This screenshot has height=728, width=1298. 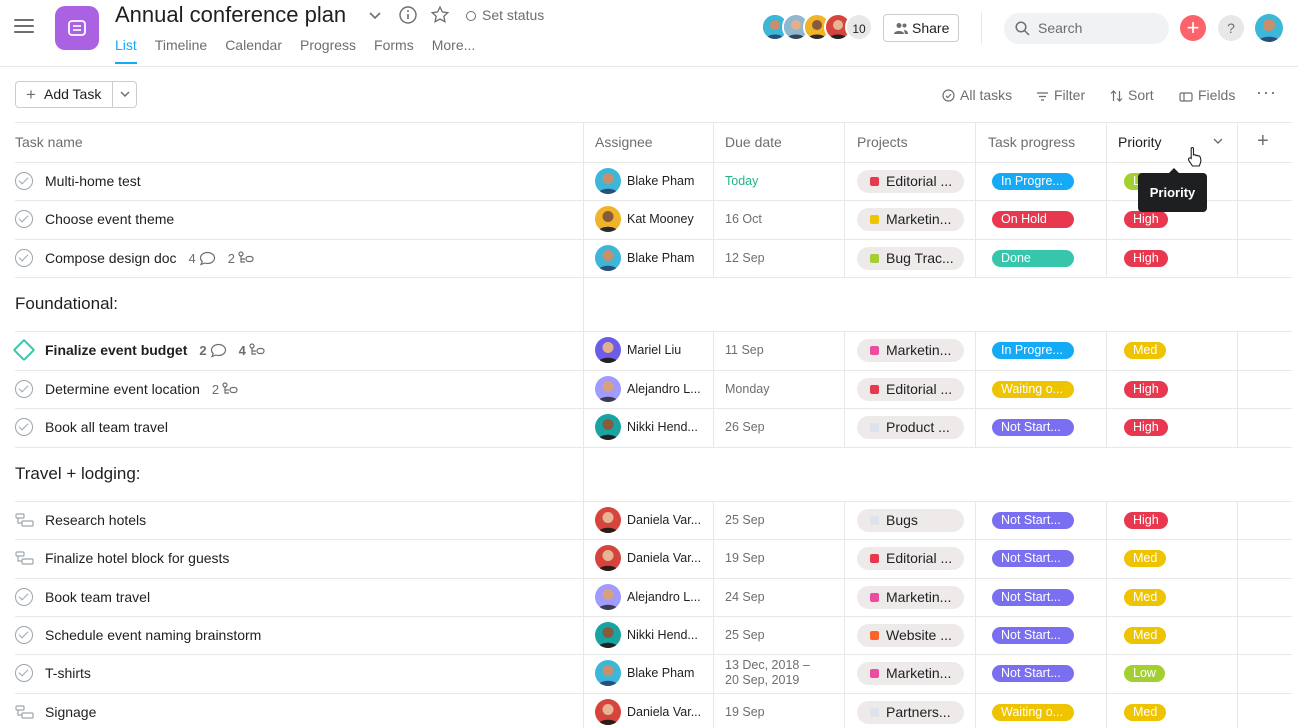 I want to click on milestone-icon, so click(x=24, y=350).